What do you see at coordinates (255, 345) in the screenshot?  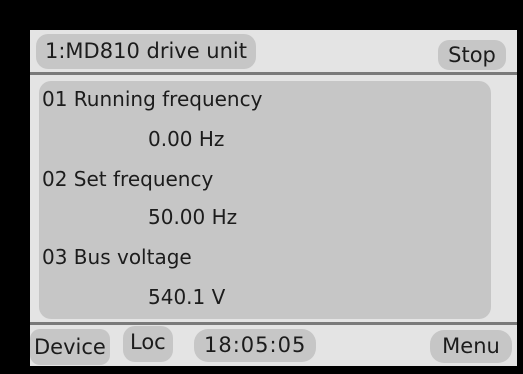 I see `clock-display: 18:05:05` at bounding box center [255, 345].